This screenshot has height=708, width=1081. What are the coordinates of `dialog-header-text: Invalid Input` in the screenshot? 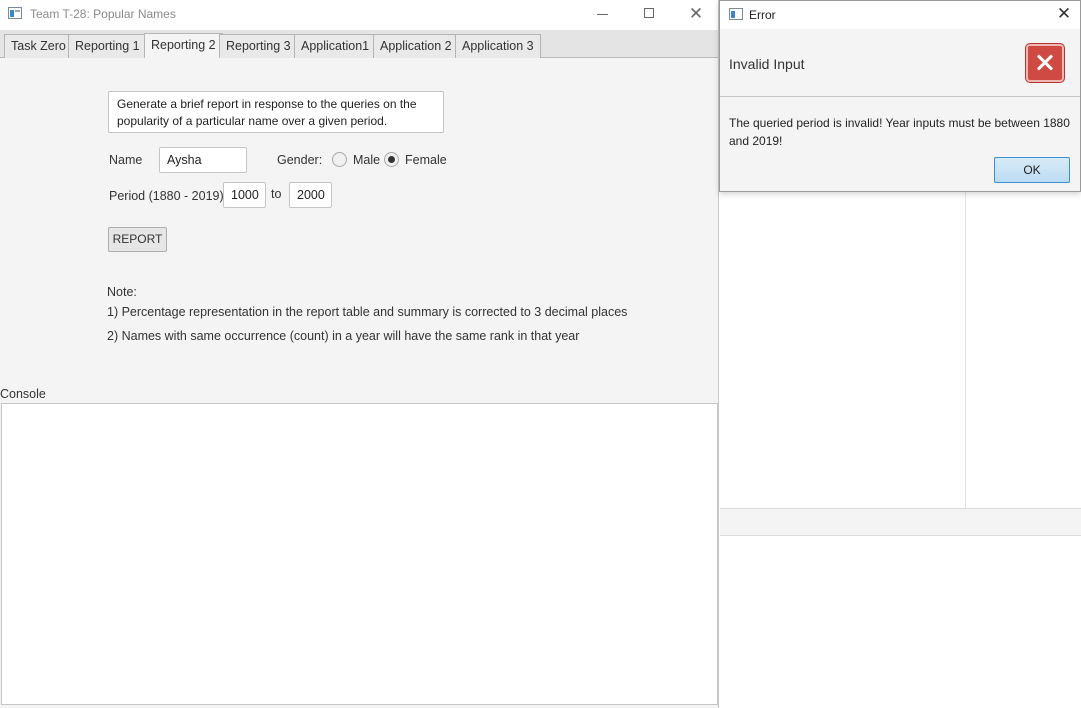 It's located at (767, 64).